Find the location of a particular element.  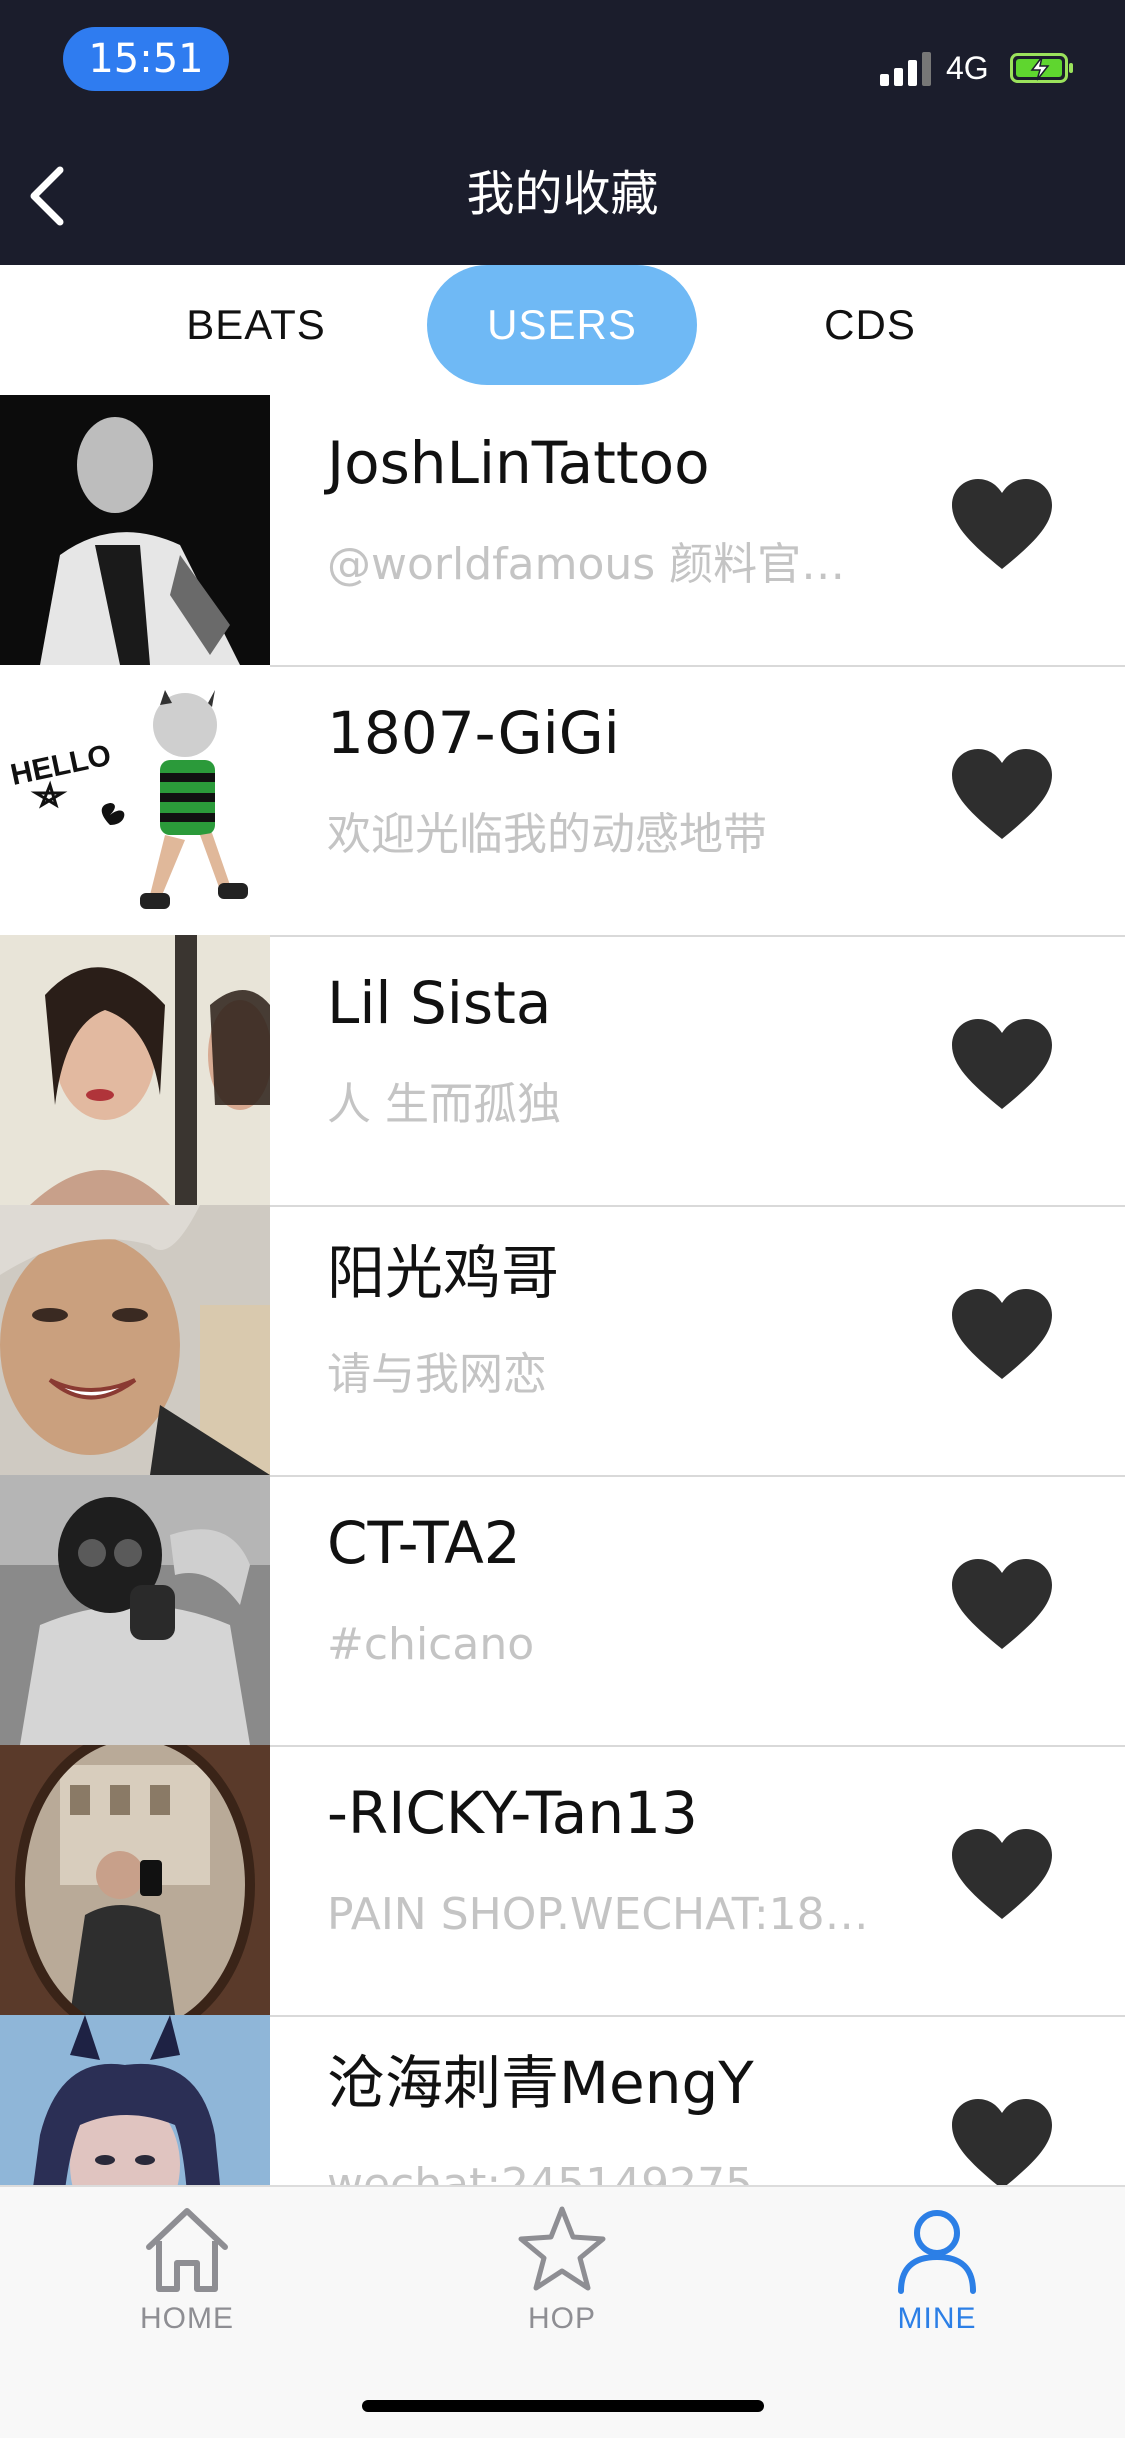

user-name: -RICKY-Tan13 is located at coordinates (512, 1813).